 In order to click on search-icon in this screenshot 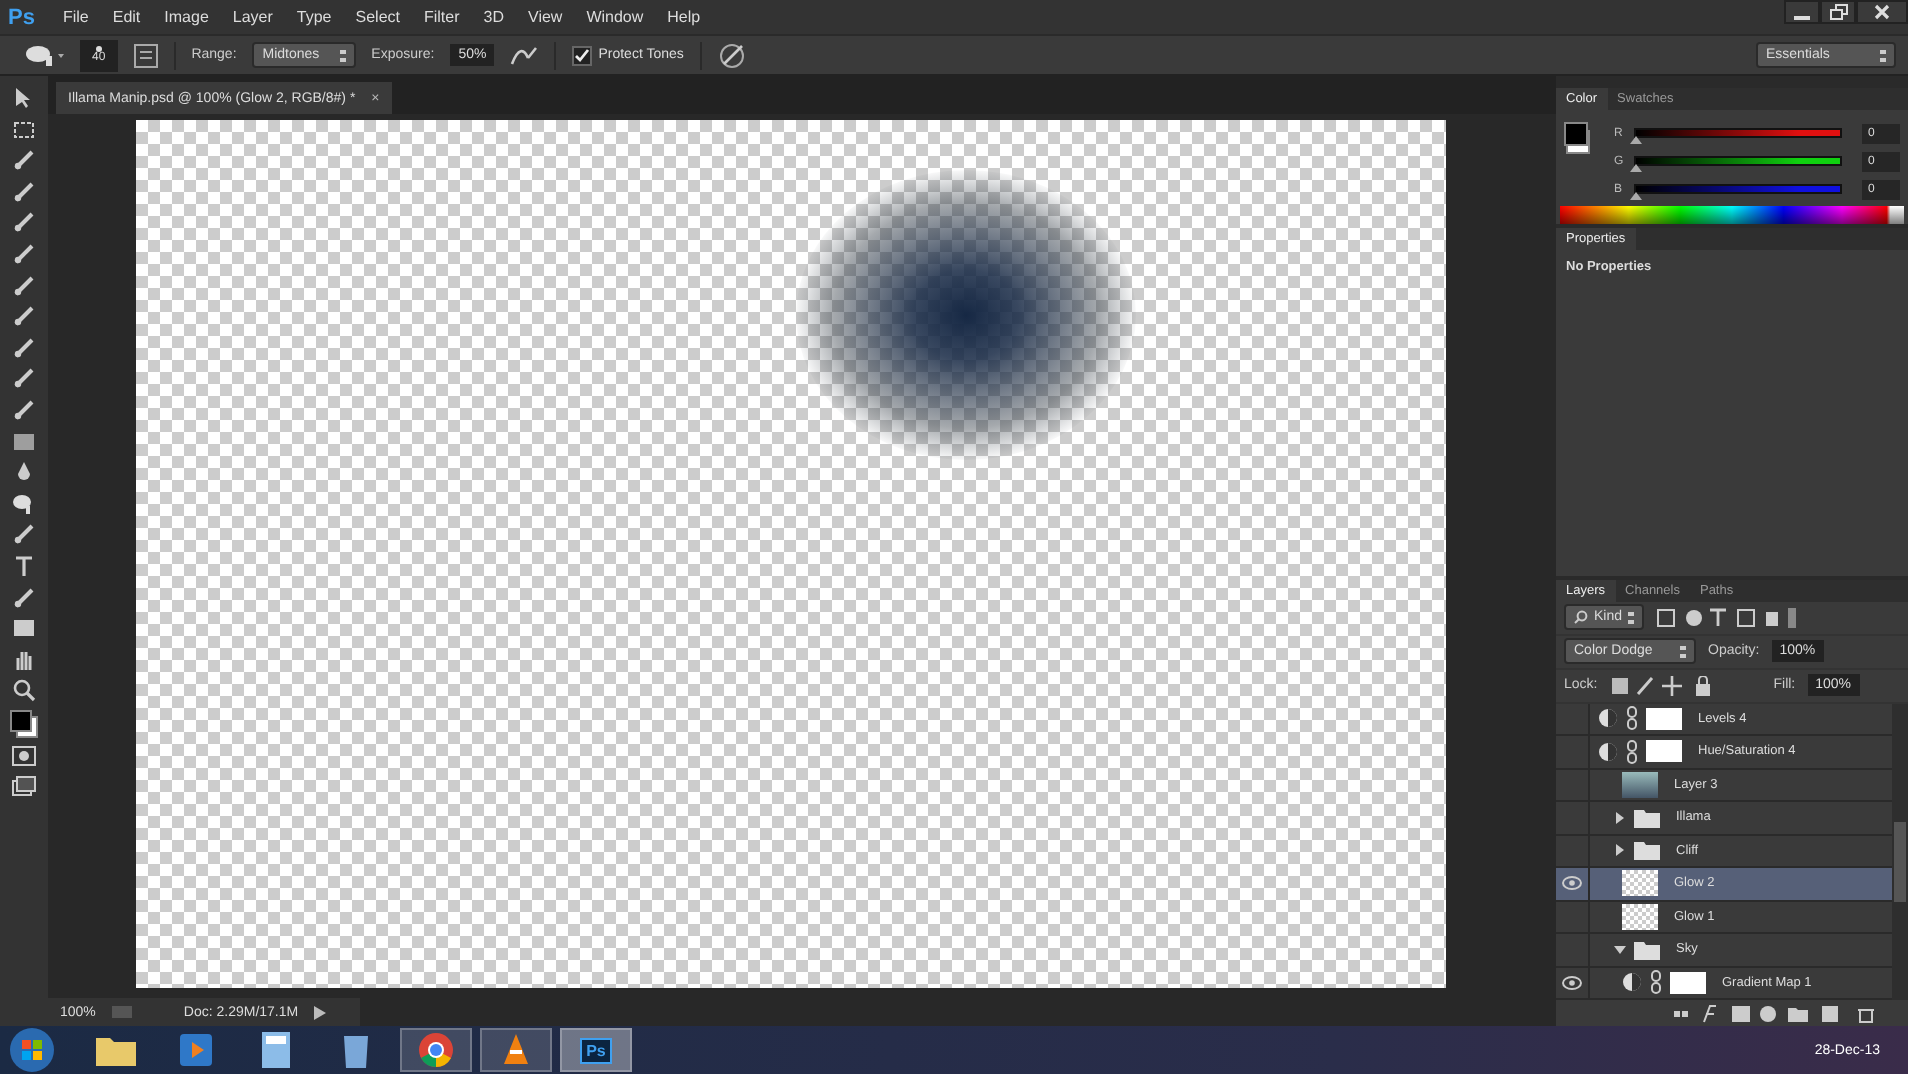, I will do `click(1581, 617)`.